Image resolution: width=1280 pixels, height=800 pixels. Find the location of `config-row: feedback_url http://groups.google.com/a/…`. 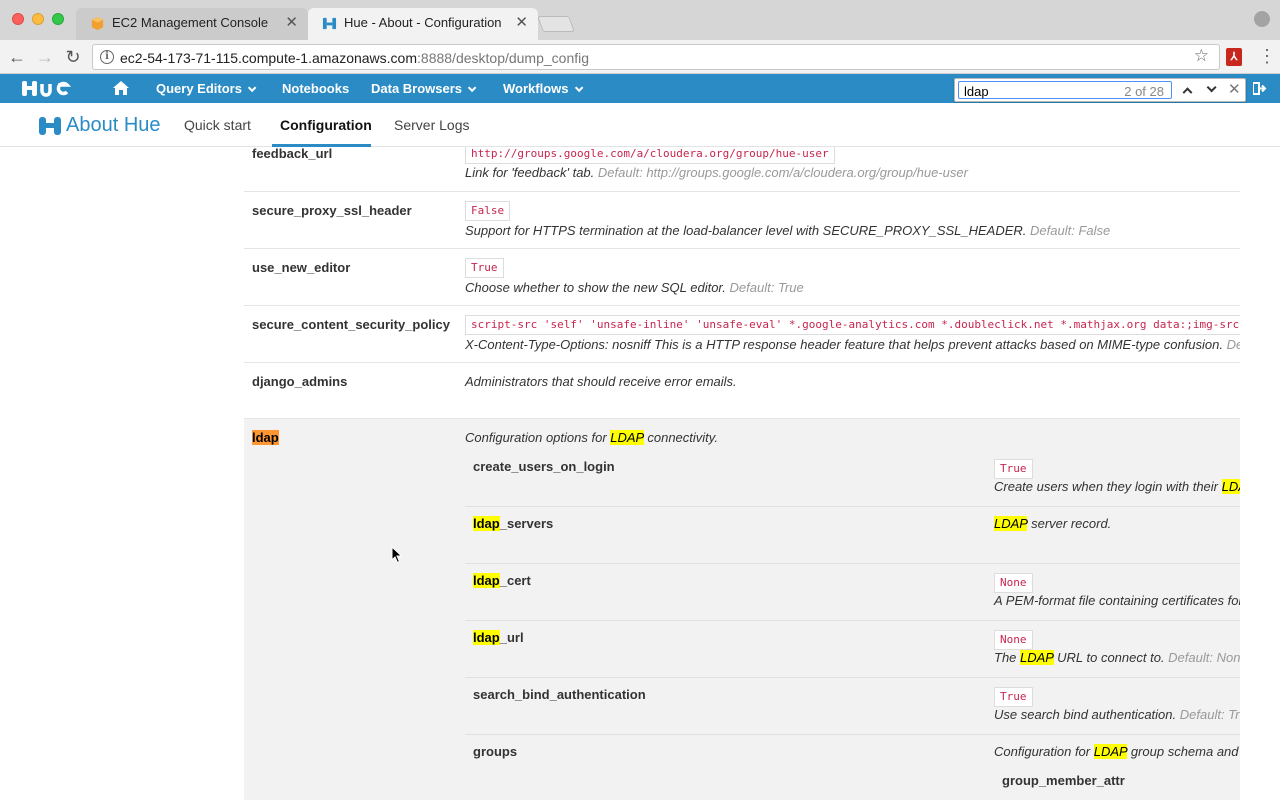

config-row: feedback_url http://groups.google.com/a/… is located at coordinates (742, 169).